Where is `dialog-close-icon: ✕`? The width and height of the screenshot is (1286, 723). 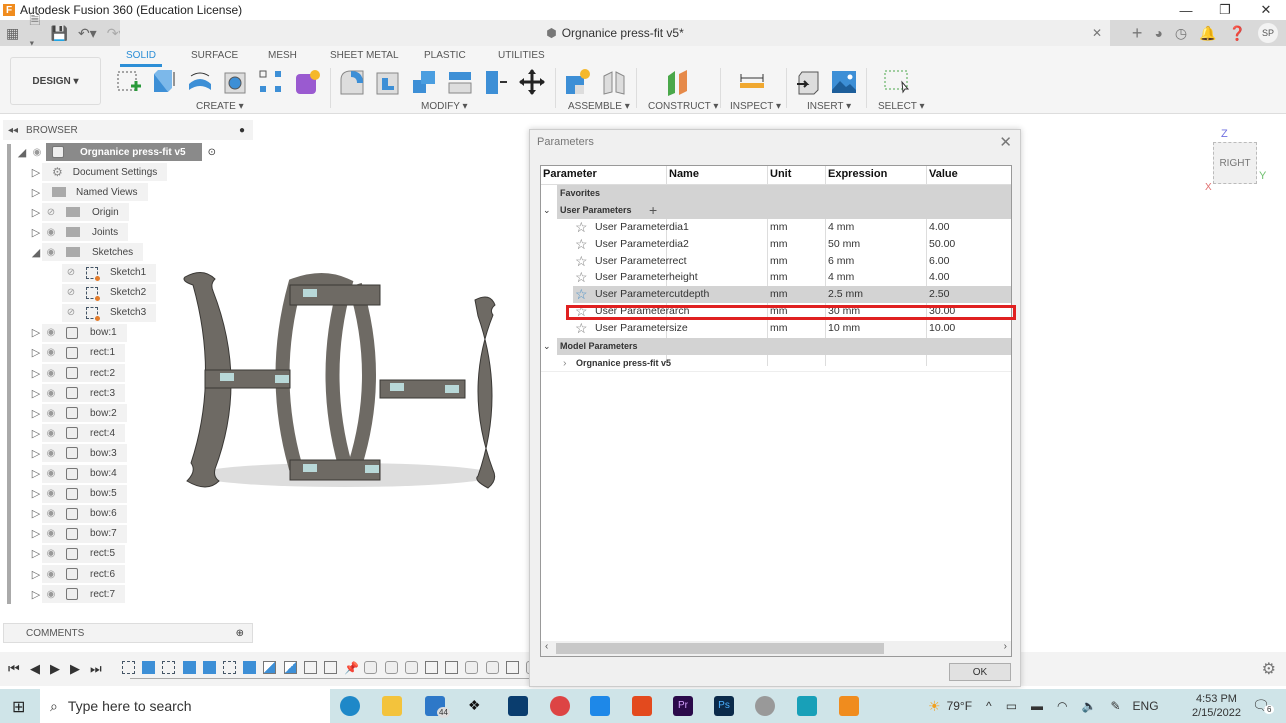 dialog-close-icon: ✕ is located at coordinates (1005, 142).